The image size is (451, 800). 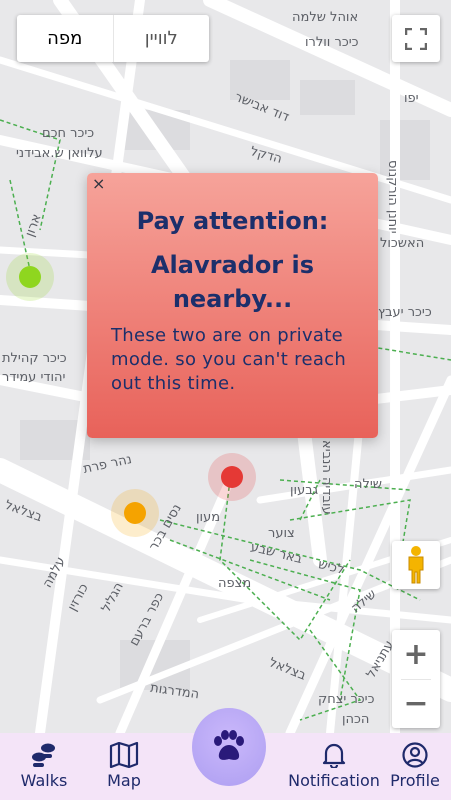 I want to click on map-type-satellite: לוויין, so click(x=162, y=38).